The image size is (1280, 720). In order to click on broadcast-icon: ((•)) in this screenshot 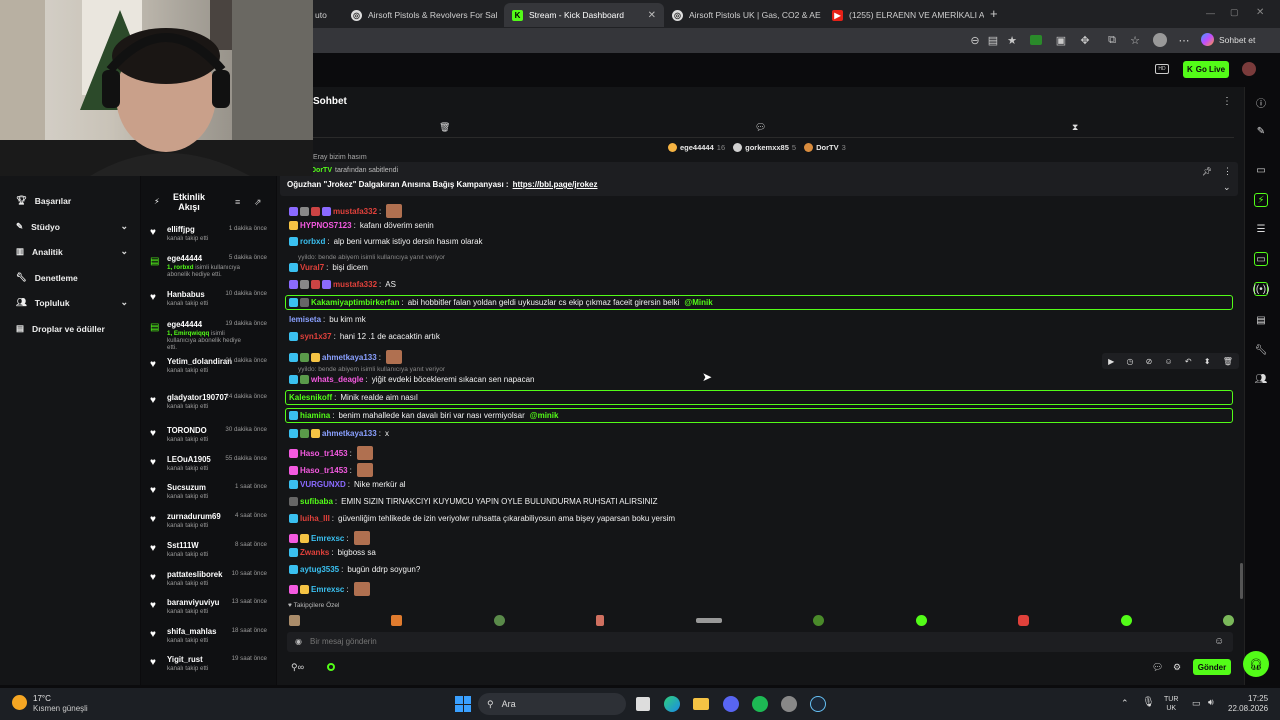, I will do `click(1261, 289)`.